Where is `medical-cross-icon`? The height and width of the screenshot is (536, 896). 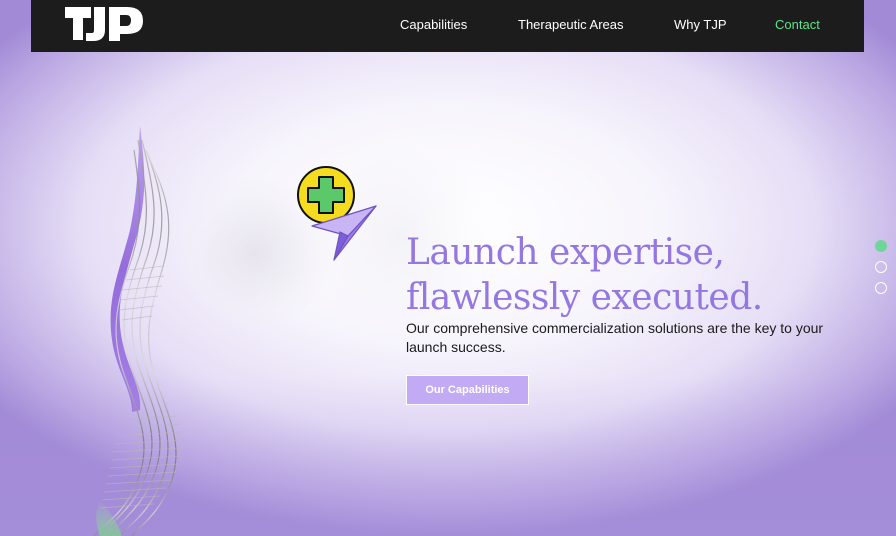 medical-cross-icon is located at coordinates (326, 195).